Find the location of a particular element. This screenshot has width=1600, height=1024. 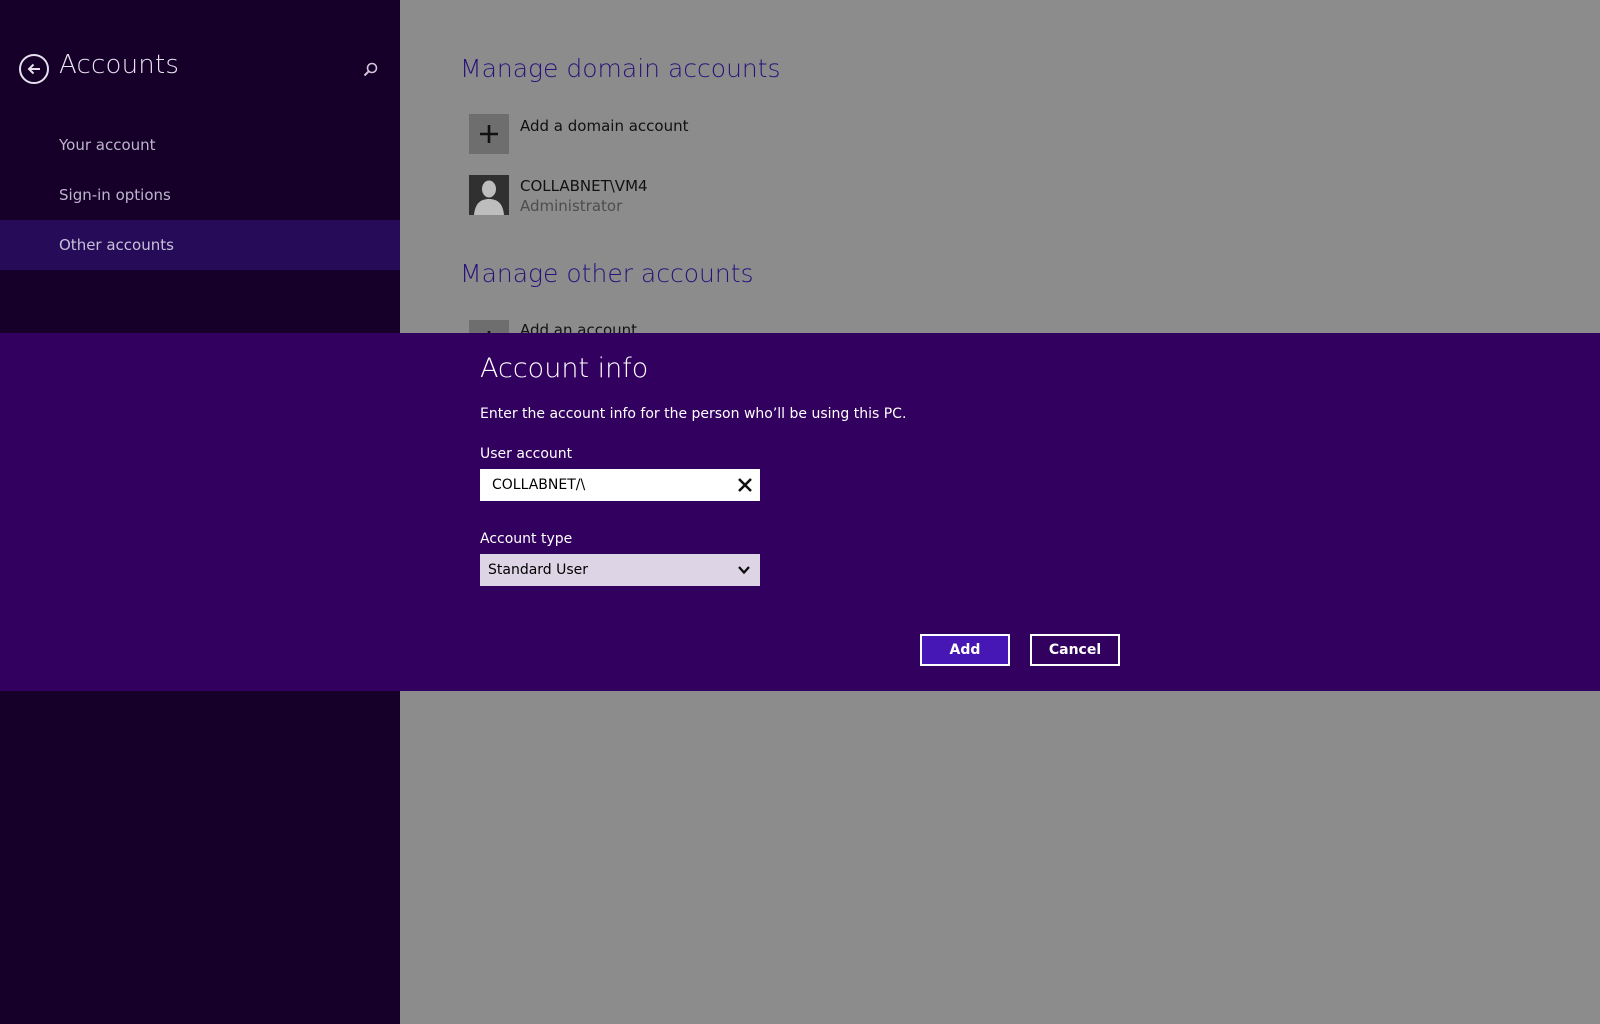

close-icon is located at coordinates (745, 485).